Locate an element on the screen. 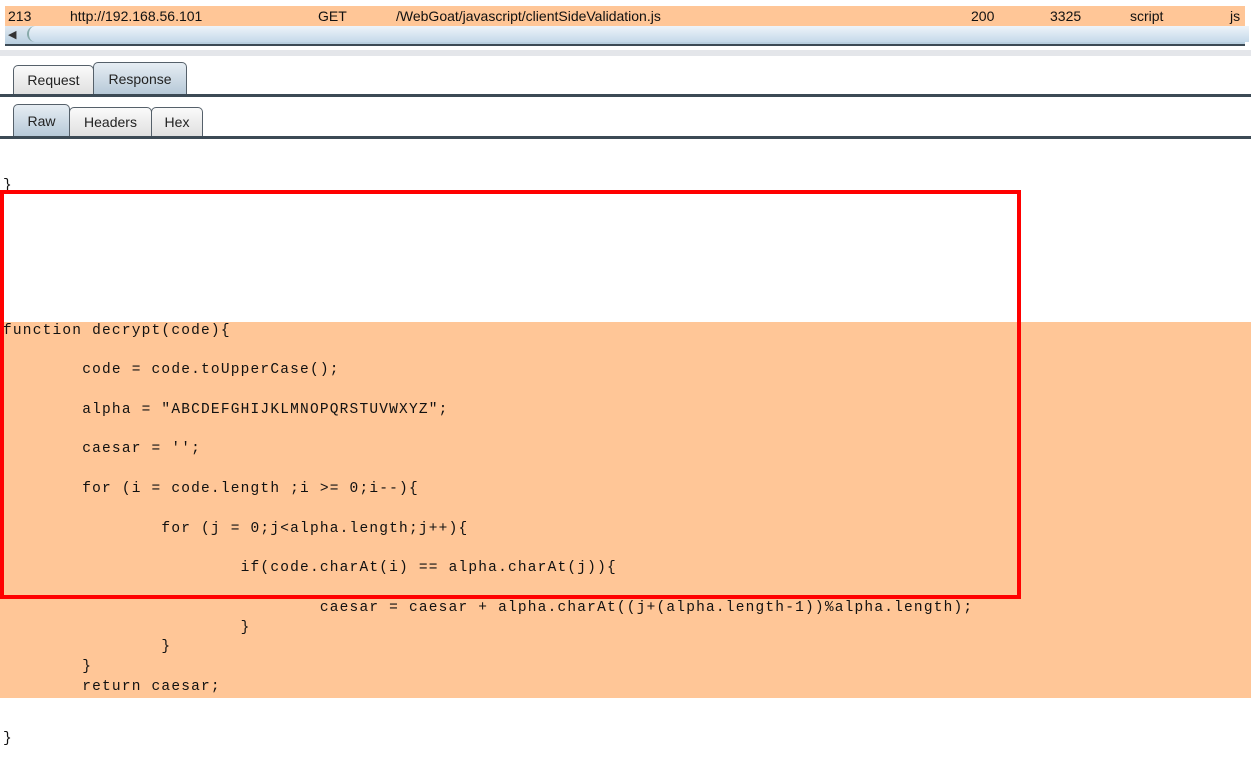  tab-hex: Hex is located at coordinates (177, 121).